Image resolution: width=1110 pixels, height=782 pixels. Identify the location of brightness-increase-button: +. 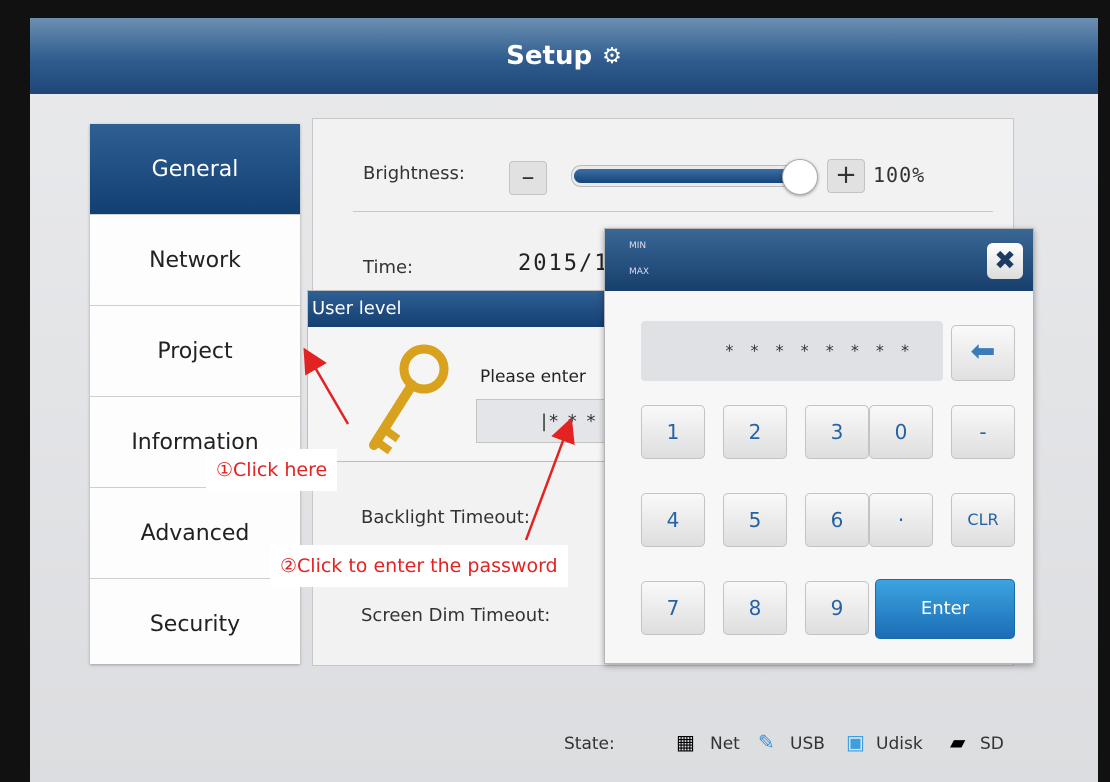
(846, 176).